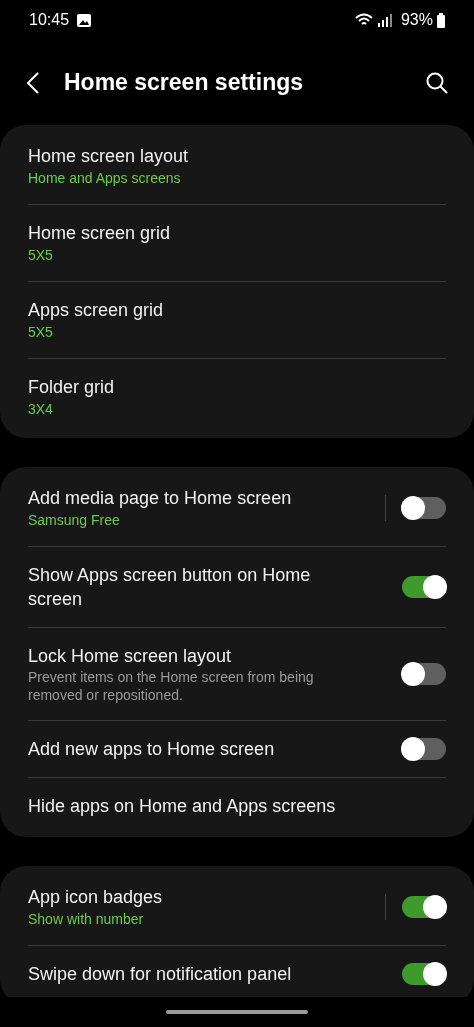  I want to click on setting-summary: Home and Apps screens, so click(105, 178).